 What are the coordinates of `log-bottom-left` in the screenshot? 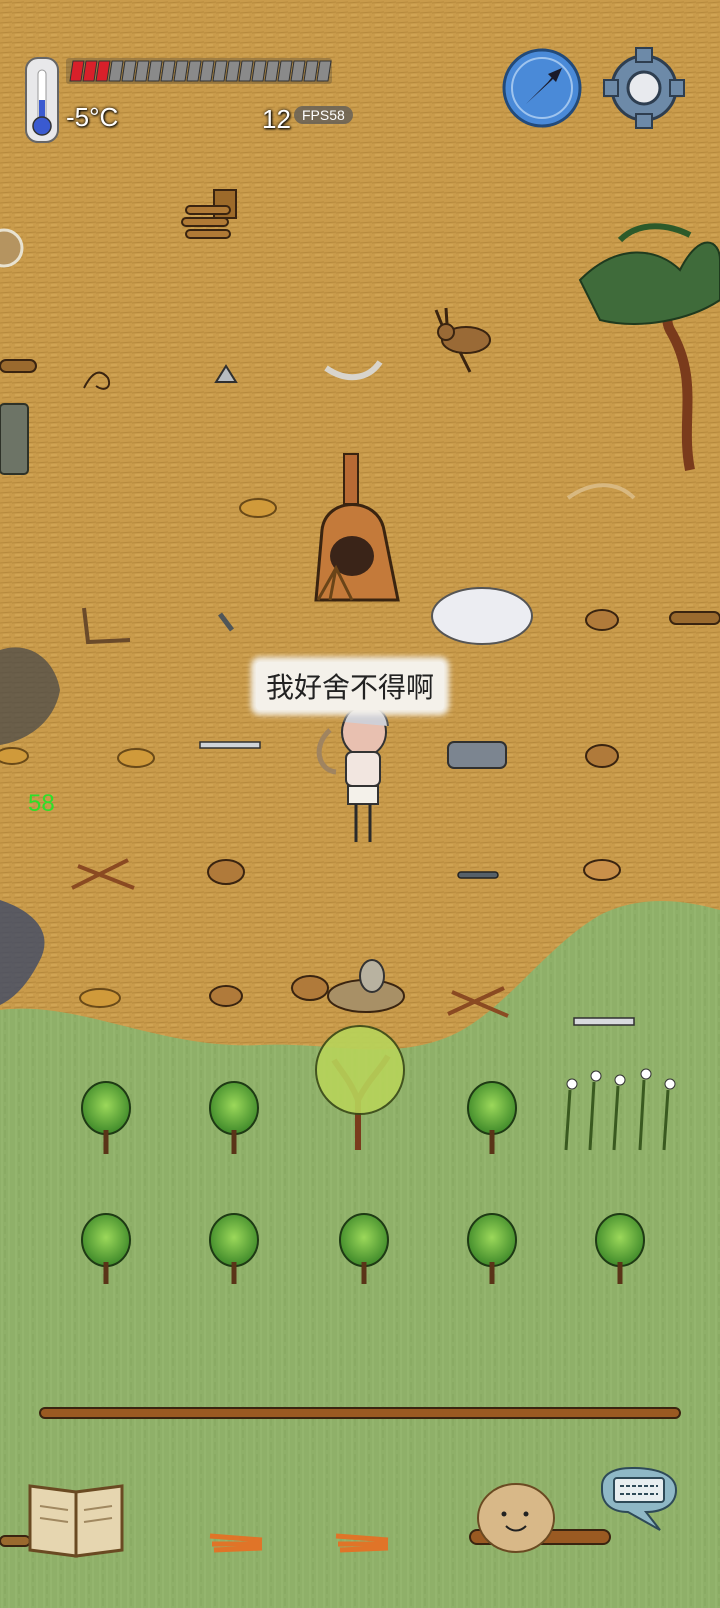 It's located at (15, 1541).